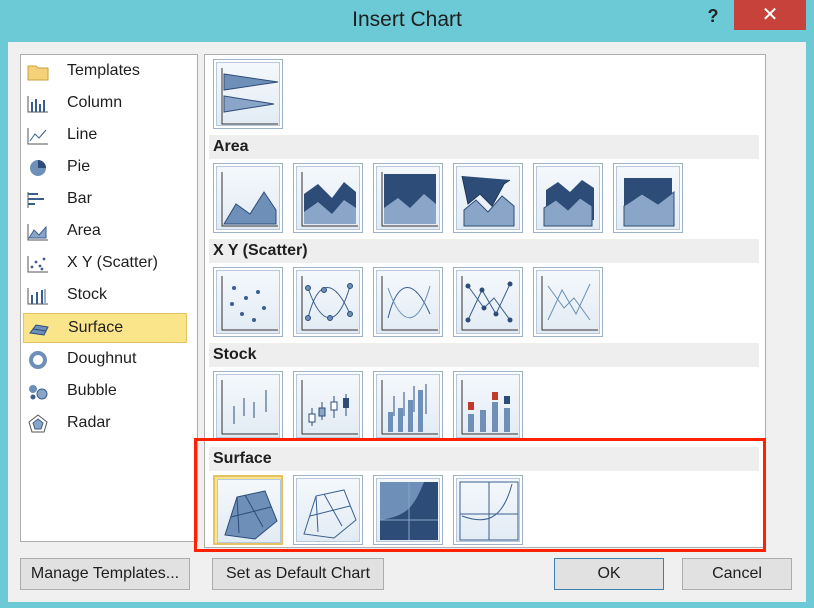  I want to click on chart-type-column: Column, so click(105, 104).